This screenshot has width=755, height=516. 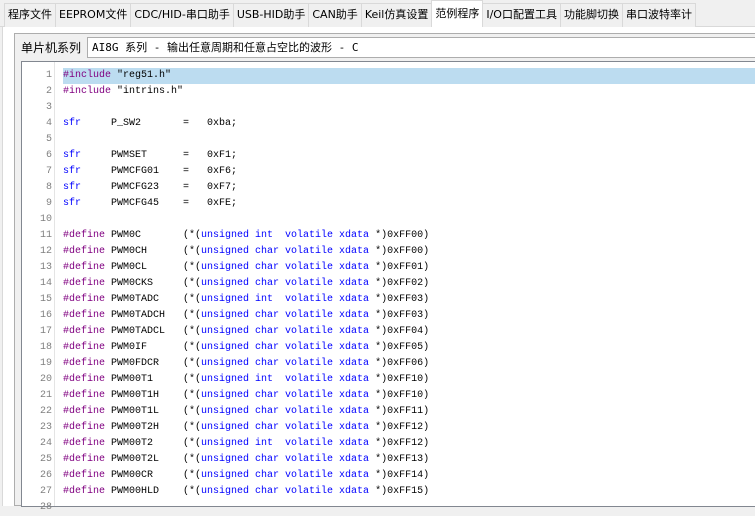 I want to click on line-text: #include "intrins.h", so click(x=409, y=92).